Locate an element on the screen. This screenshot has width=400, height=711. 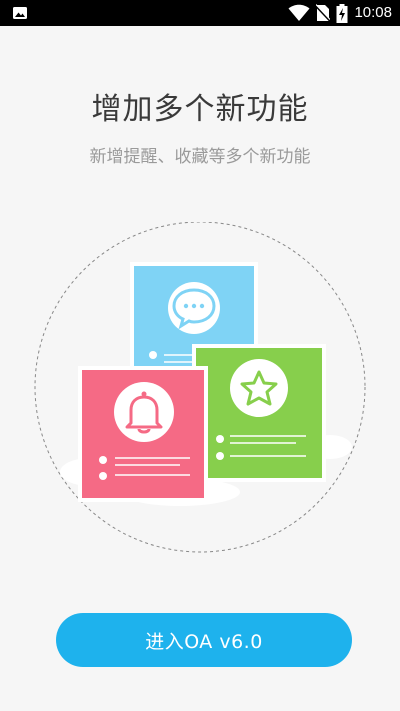
status-icons: 10:08 is located at coordinates (340, 13).